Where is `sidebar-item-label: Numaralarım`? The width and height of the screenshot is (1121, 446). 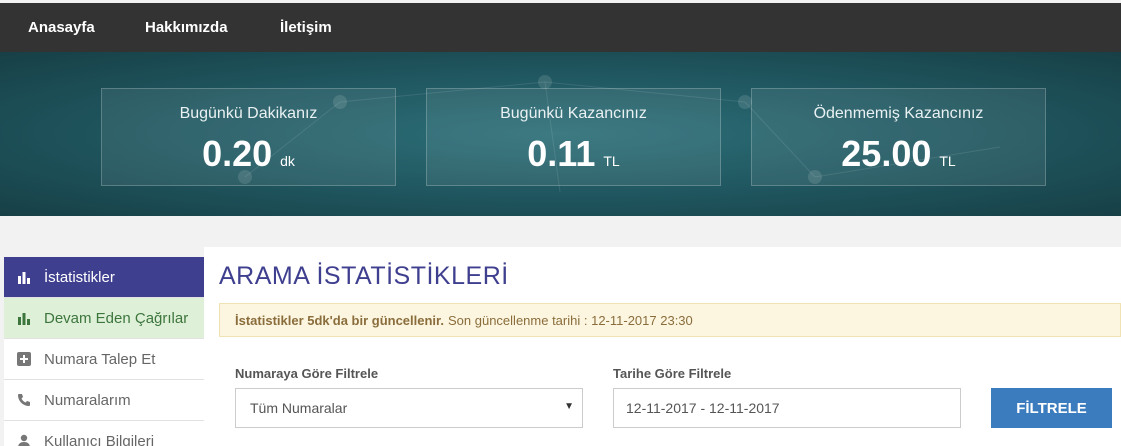 sidebar-item-label: Numaralarım is located at coordinates (87, 400).